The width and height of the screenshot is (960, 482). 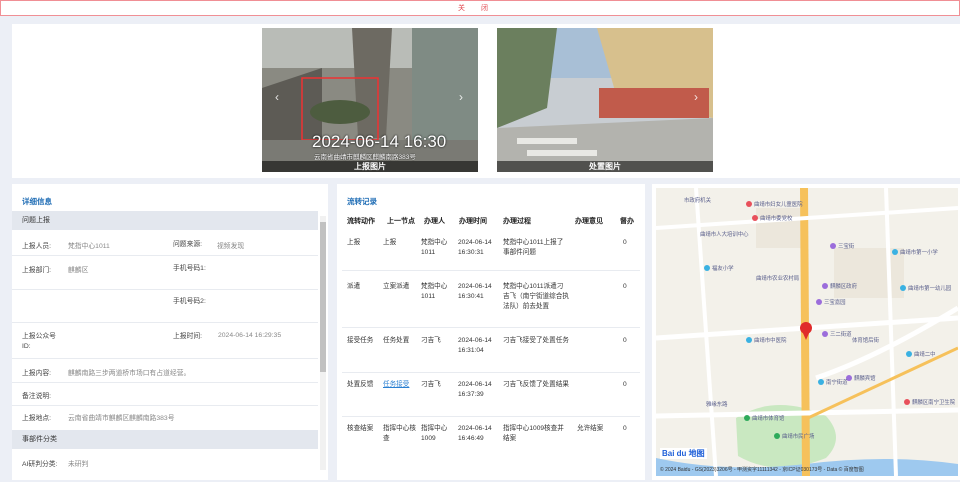 What do you see at coordinates (861, 378) in the screenshot?
I see `map-poi: 麒麟宾馆` at bounding box center [861, 378].